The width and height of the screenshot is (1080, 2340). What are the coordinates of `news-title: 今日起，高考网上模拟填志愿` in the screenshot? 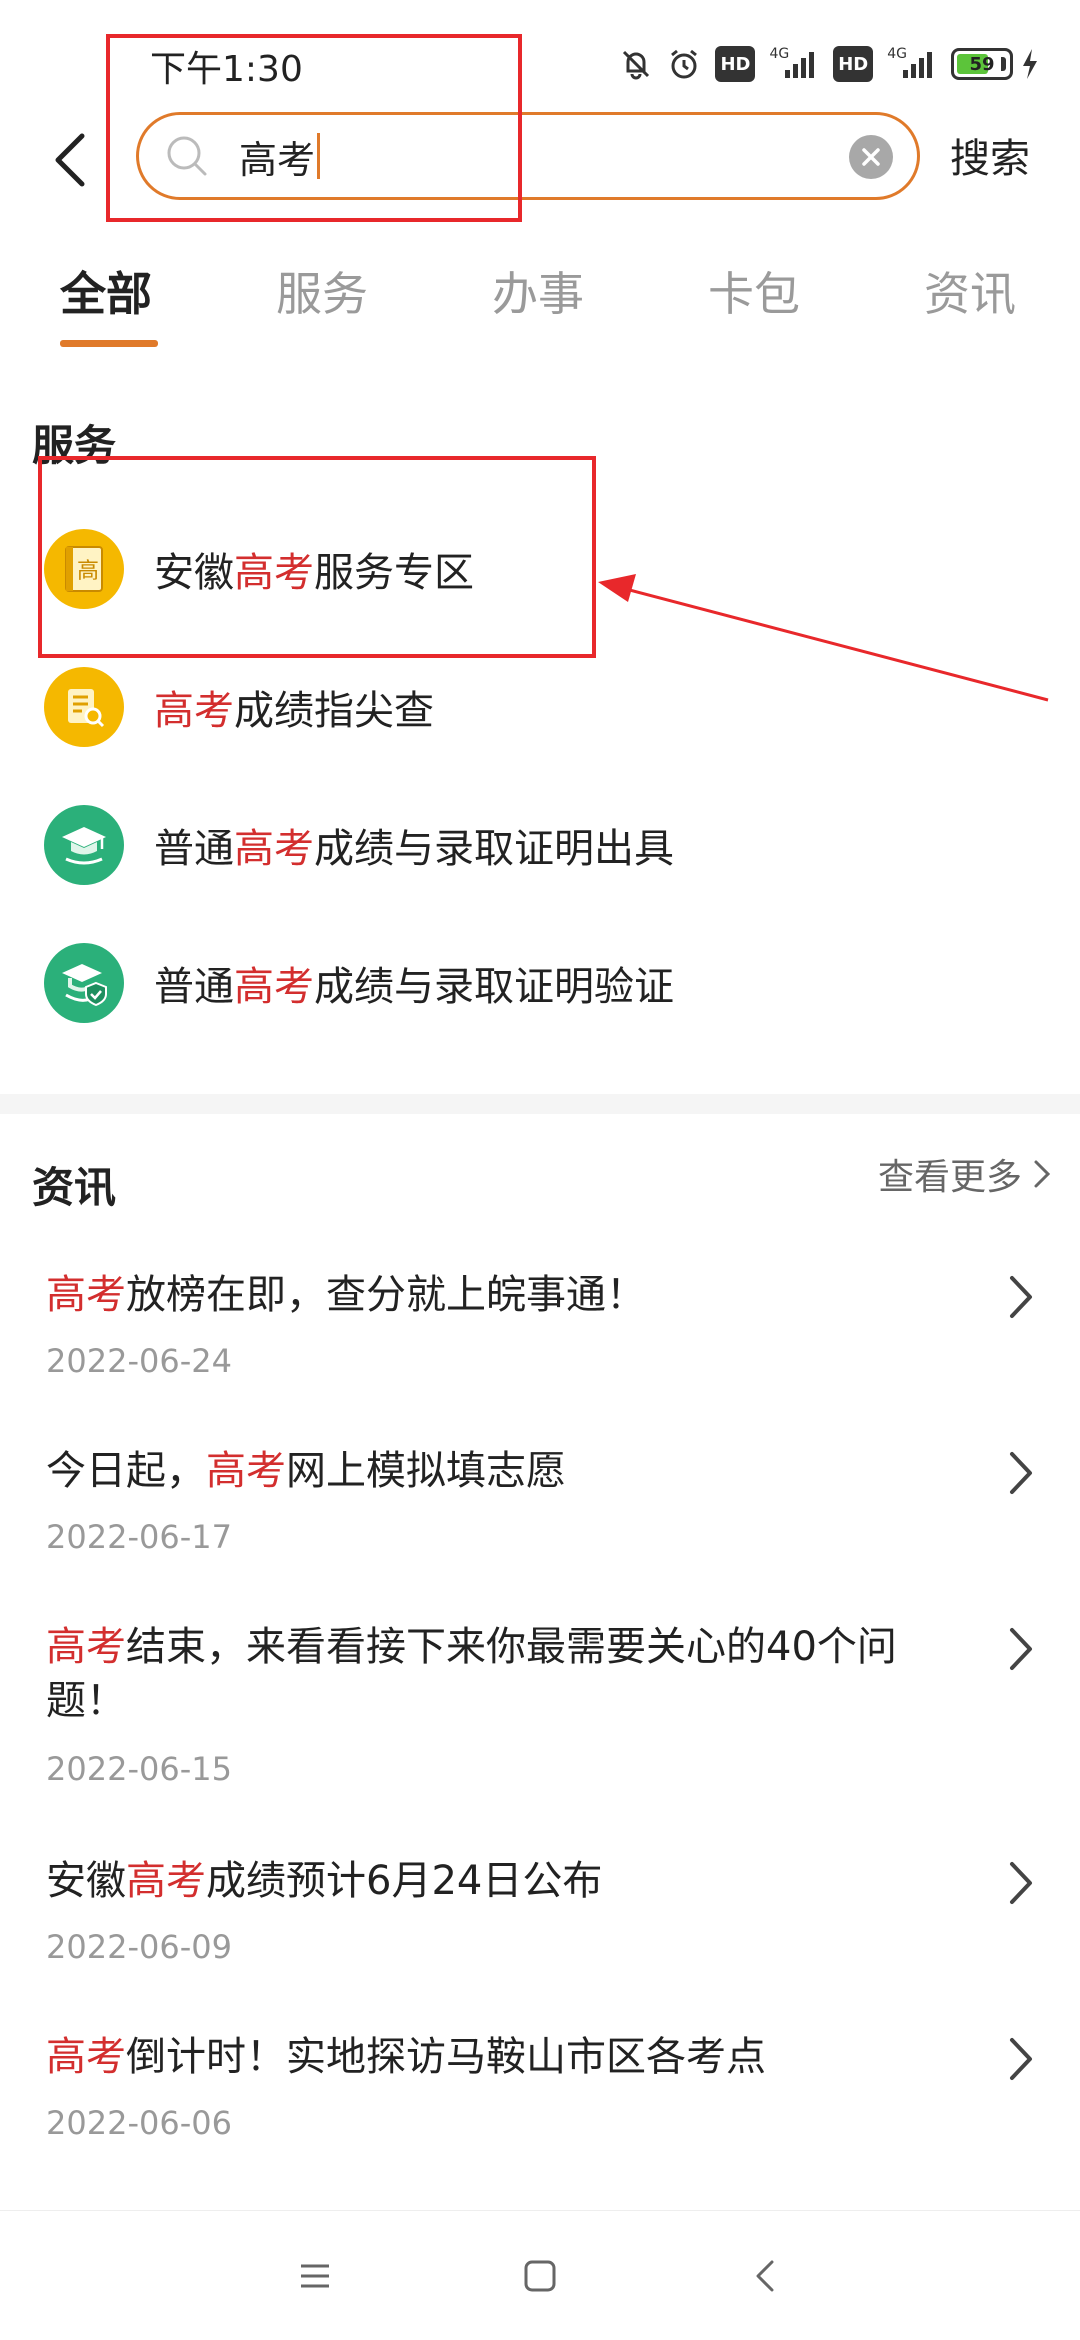 It's located at (306, 1471).